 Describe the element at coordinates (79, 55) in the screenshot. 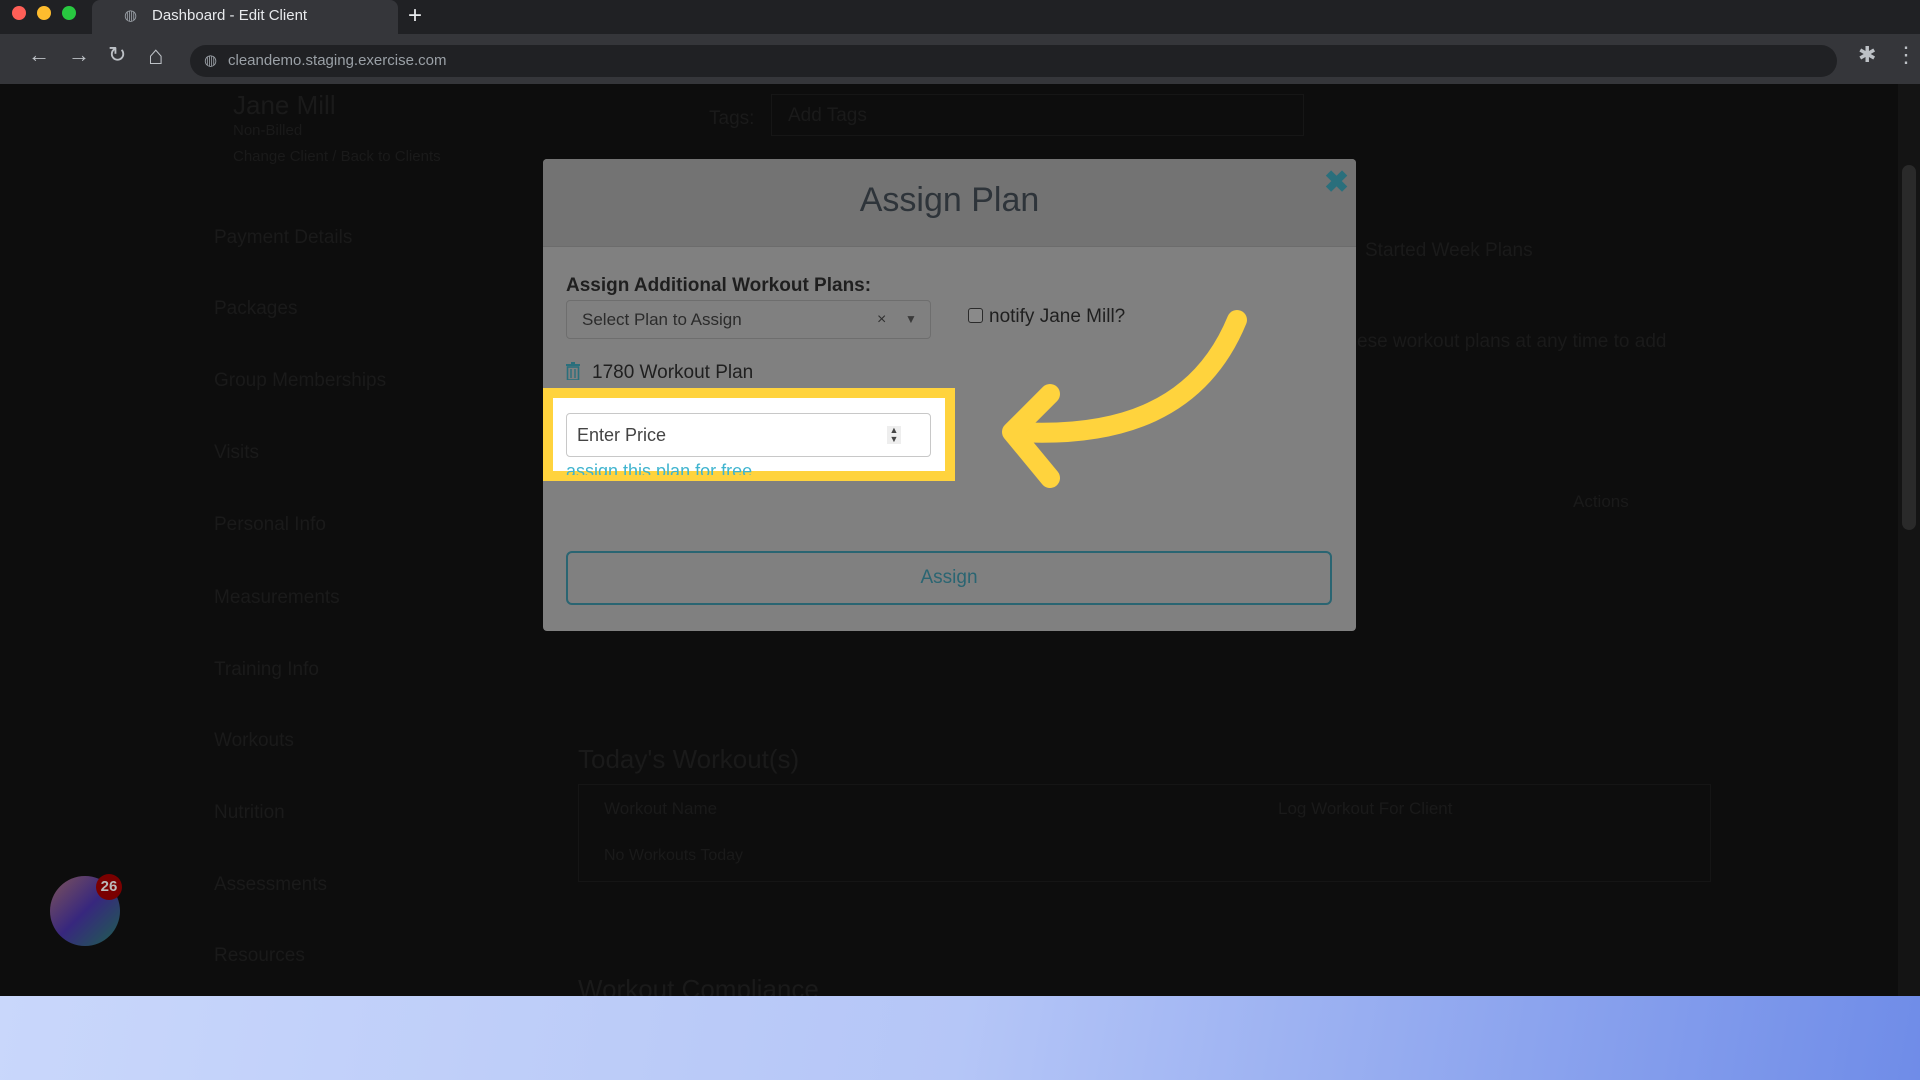

I see `forward-icon: →` at that location.